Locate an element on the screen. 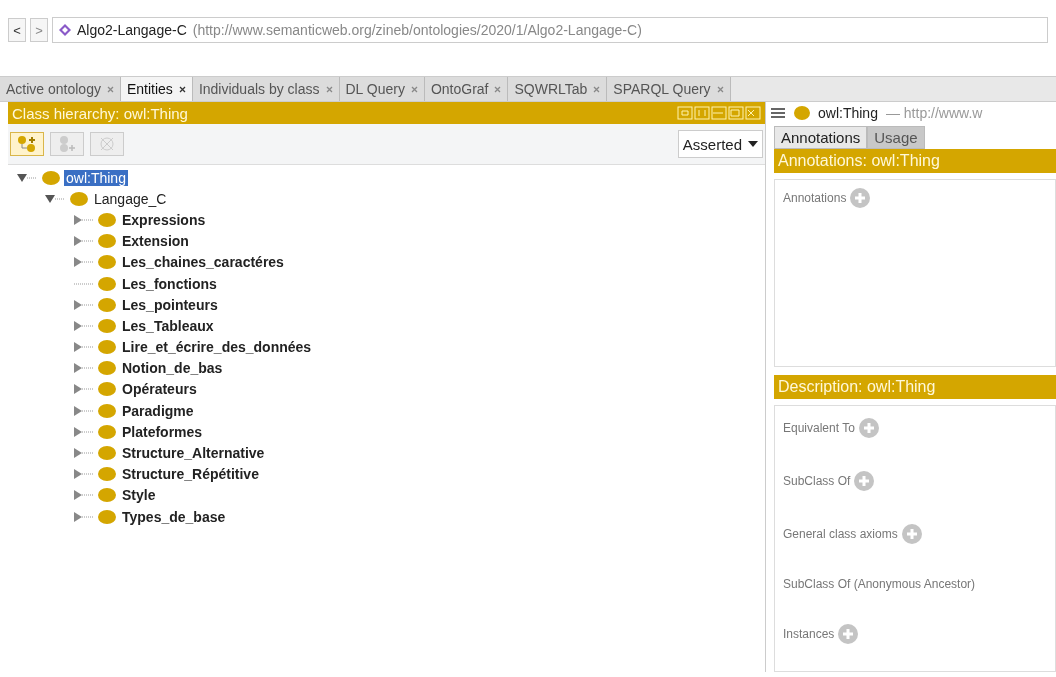  tree-item: Paradigme is located at coordinates (158, 410).